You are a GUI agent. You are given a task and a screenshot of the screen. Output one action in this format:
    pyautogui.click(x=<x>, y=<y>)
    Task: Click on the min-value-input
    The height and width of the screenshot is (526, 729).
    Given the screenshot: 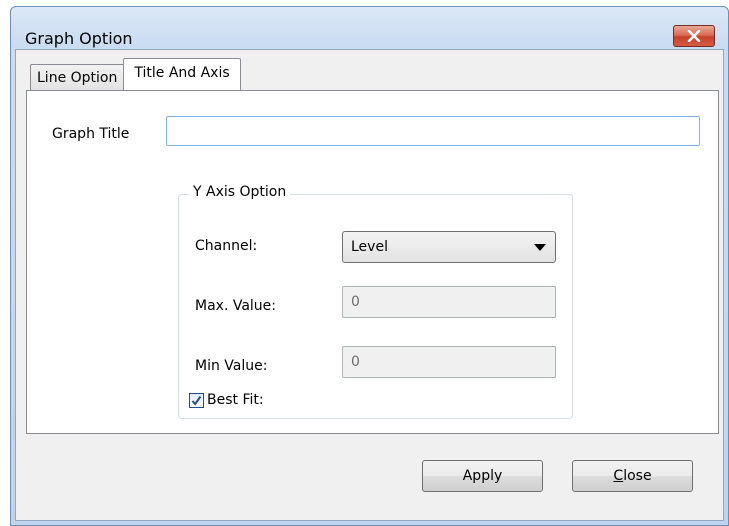 What is the action you would take?
    pyautogui.click(x=449, y=362)
    